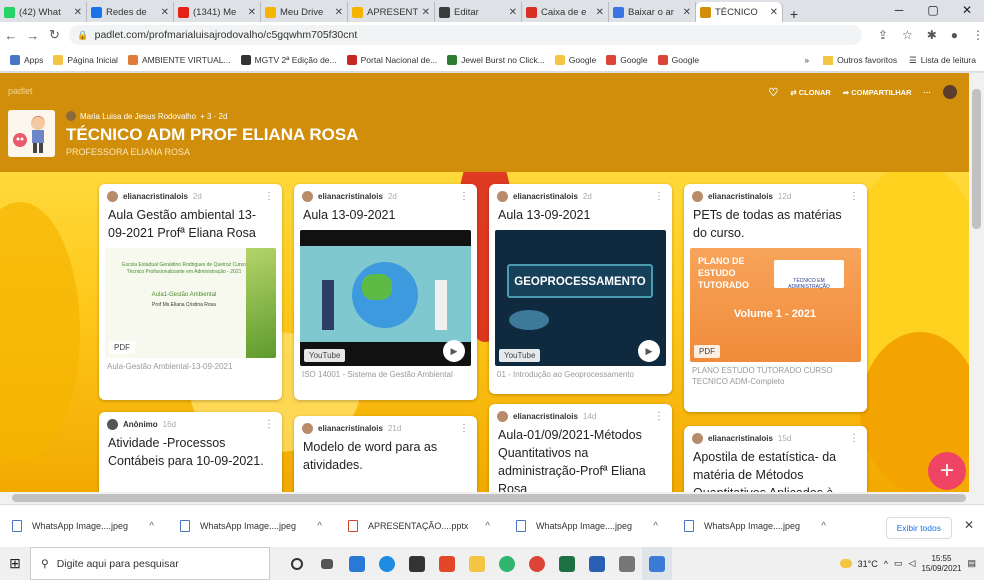  I want to click on browser-tab: (1341) Me ✕, so click(217, 12).